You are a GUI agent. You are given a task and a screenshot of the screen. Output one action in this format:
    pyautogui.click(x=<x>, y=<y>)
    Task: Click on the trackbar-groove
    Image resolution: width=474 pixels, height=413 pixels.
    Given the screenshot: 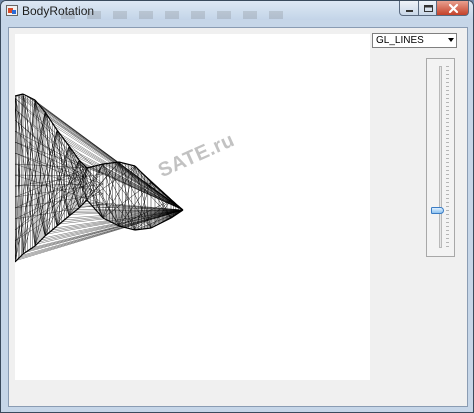 What is the action you would take?
    pyautogui.click(x=440, y=157)
    